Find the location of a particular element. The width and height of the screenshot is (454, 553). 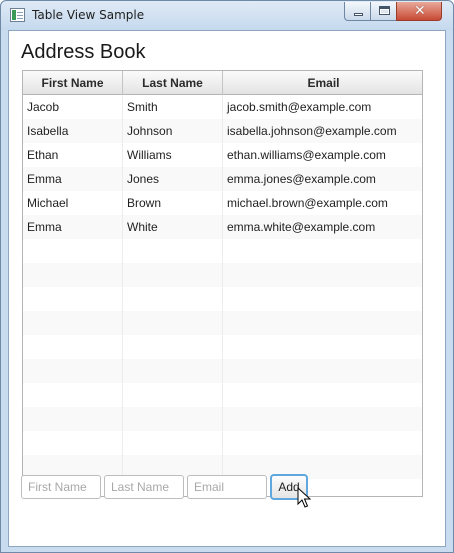

table-header: First Name Last Name Email is located at coordinates (222, 83).